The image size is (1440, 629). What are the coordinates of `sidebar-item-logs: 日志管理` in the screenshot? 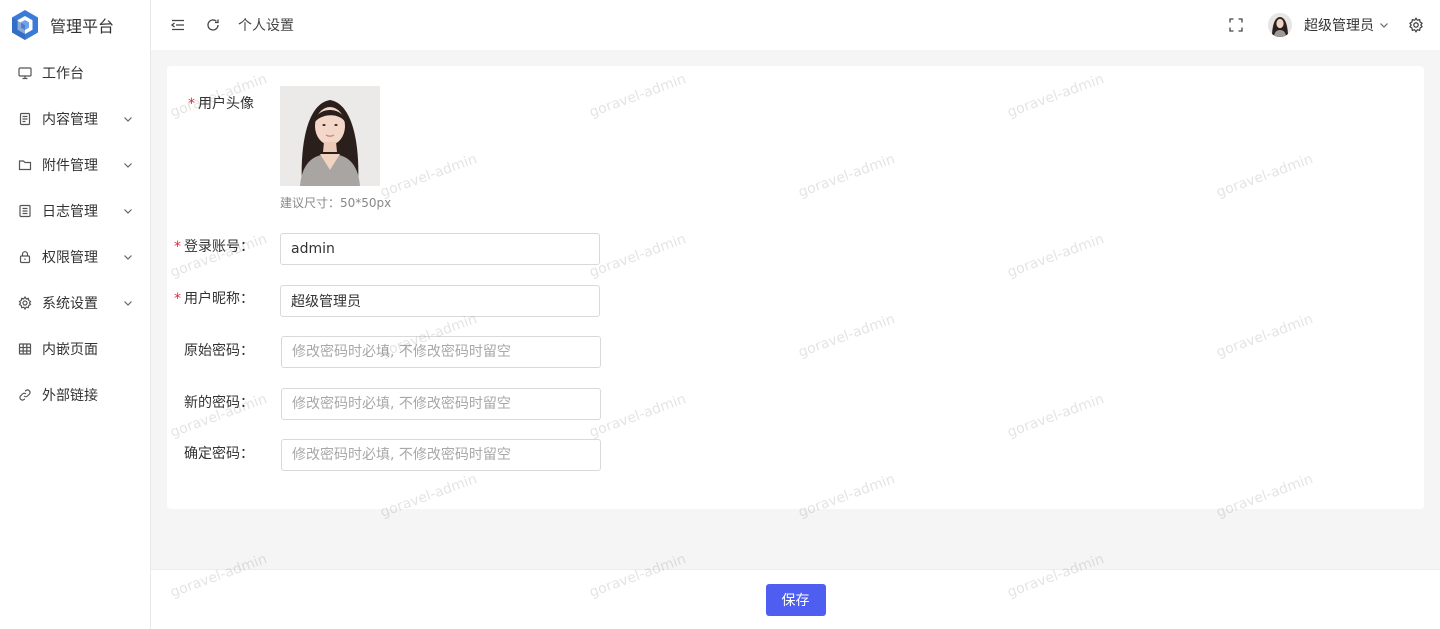 It's located at (75, 211).